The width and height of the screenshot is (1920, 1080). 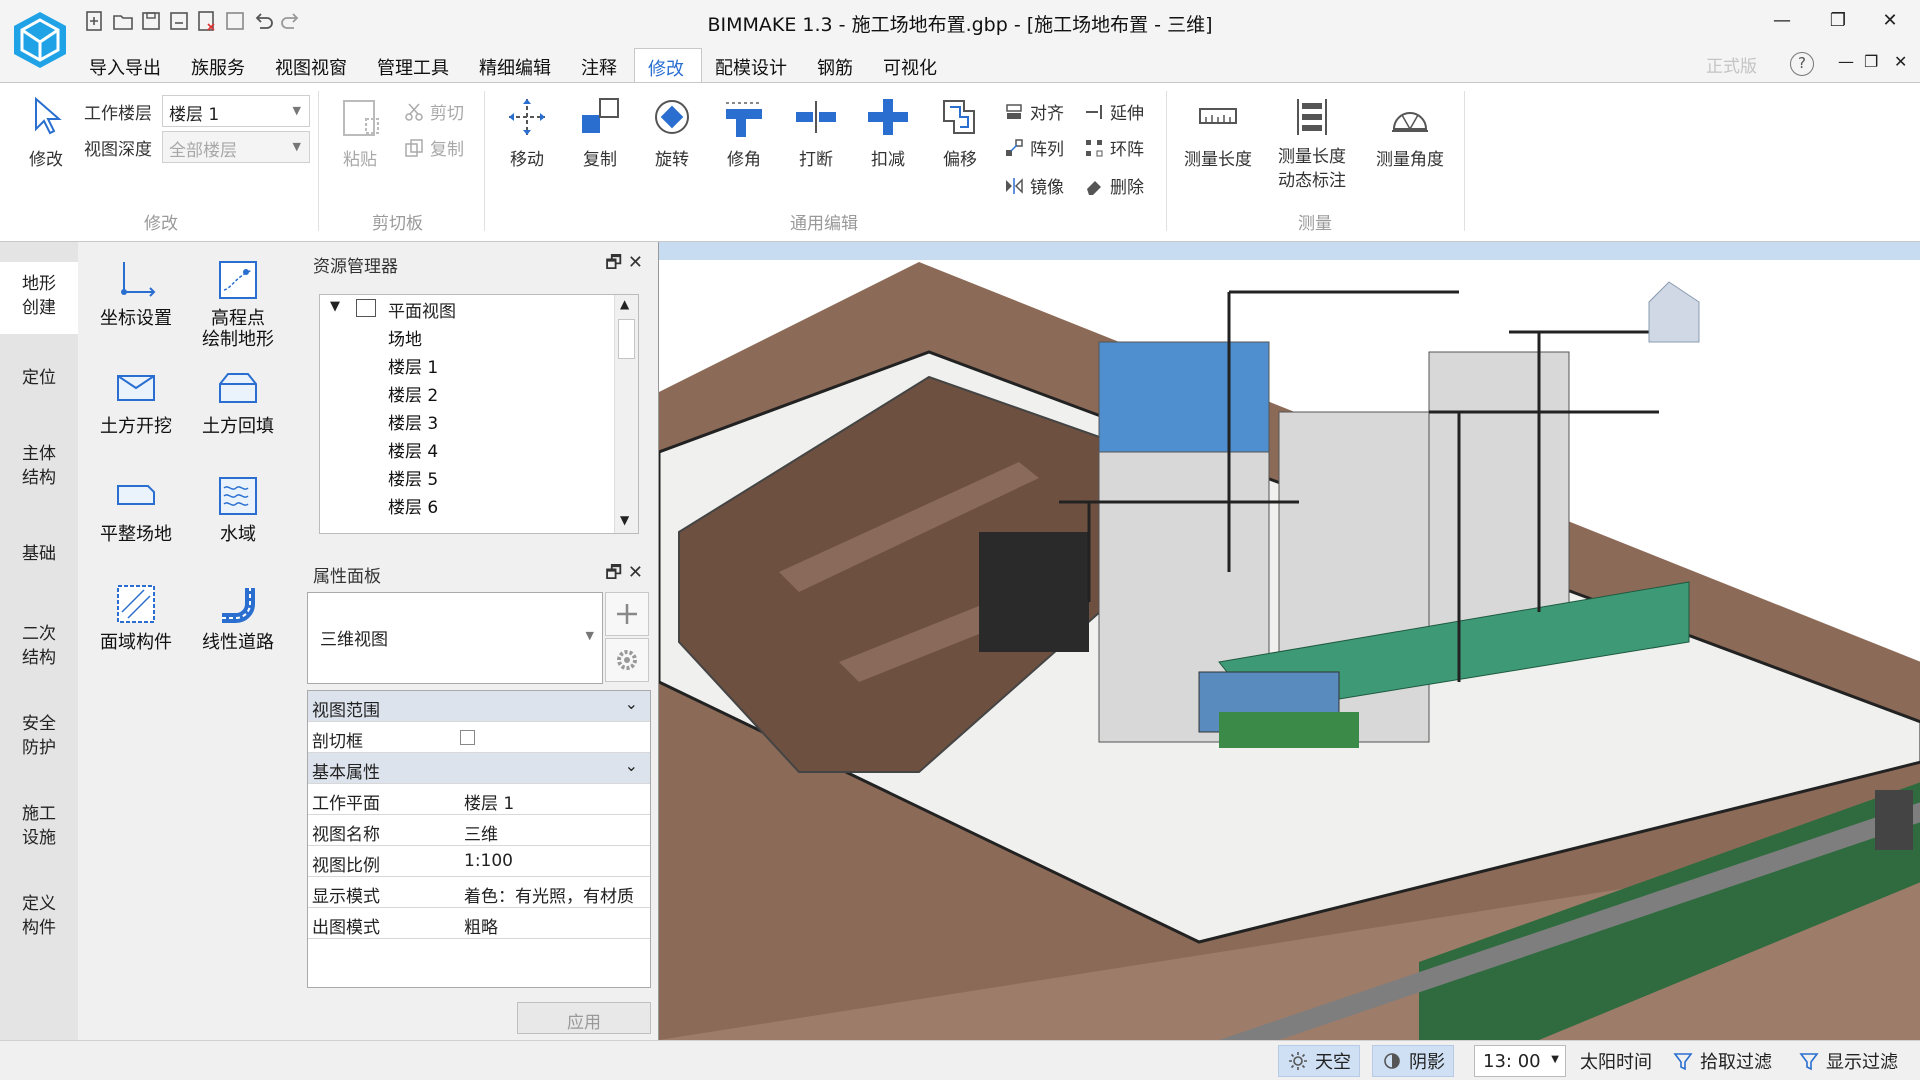 What do you see at coordinates (527, 132) in the screenshot?
I see `move-button: 移动` at bounding box center [527, 132].